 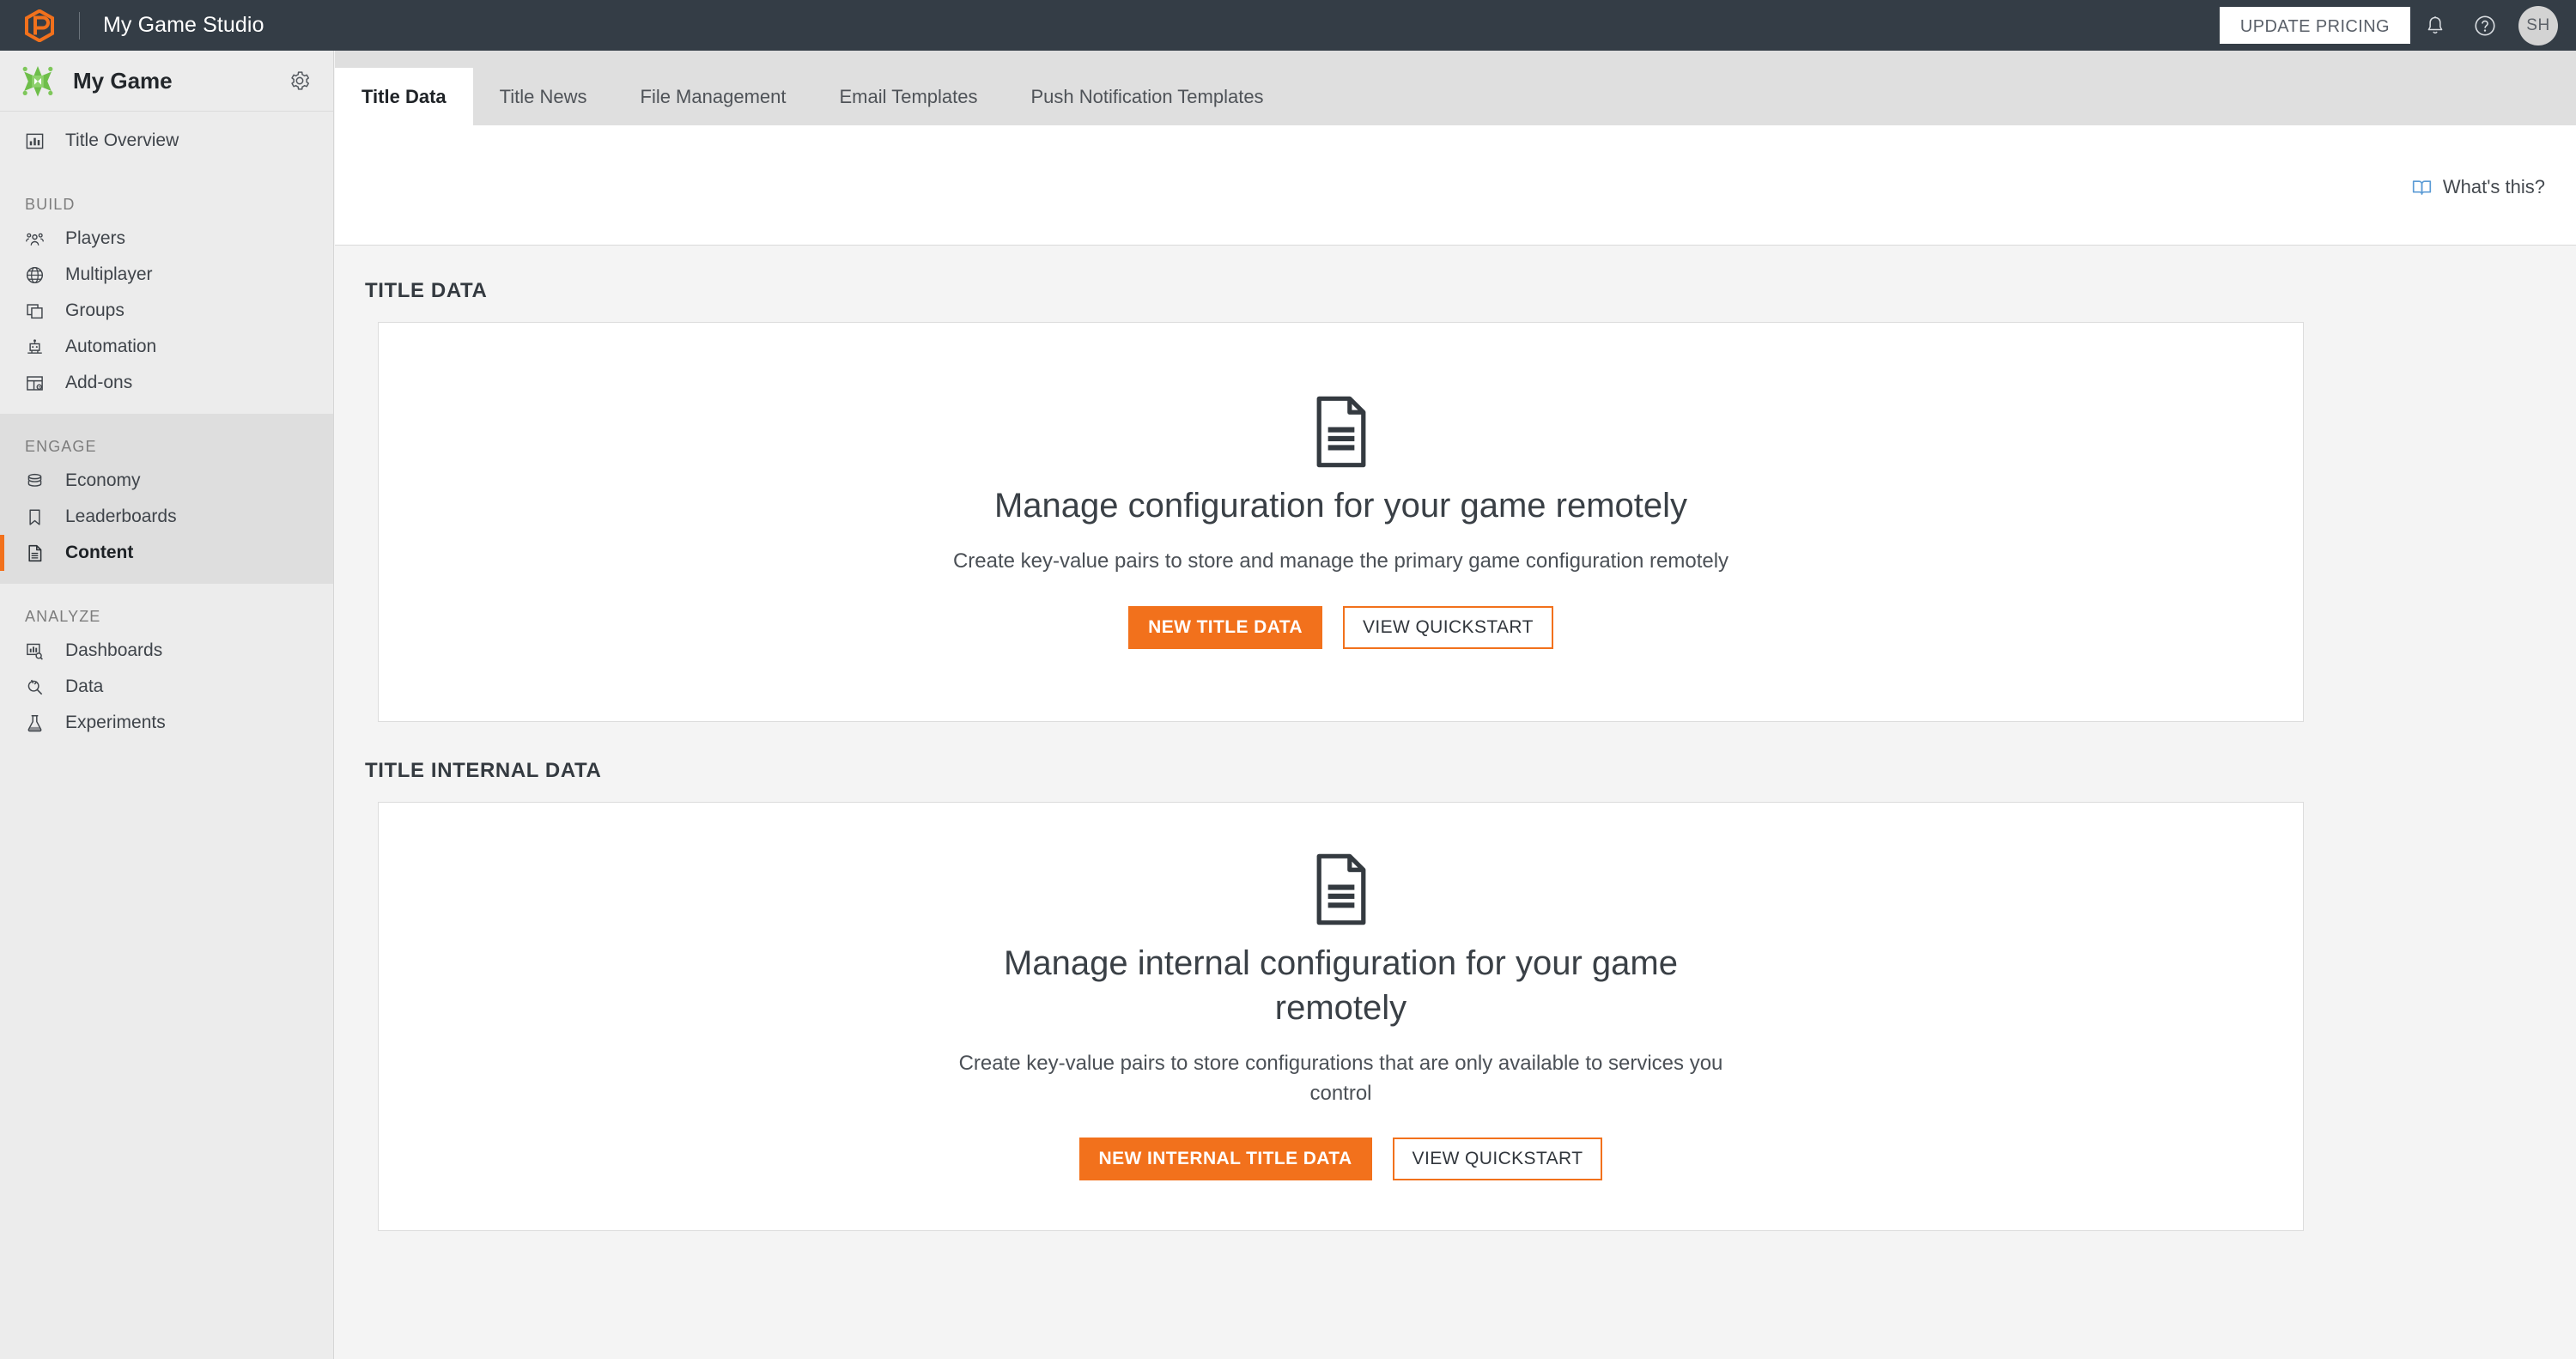 I want to click on game-name: My Game, so click(x=123, y=80).